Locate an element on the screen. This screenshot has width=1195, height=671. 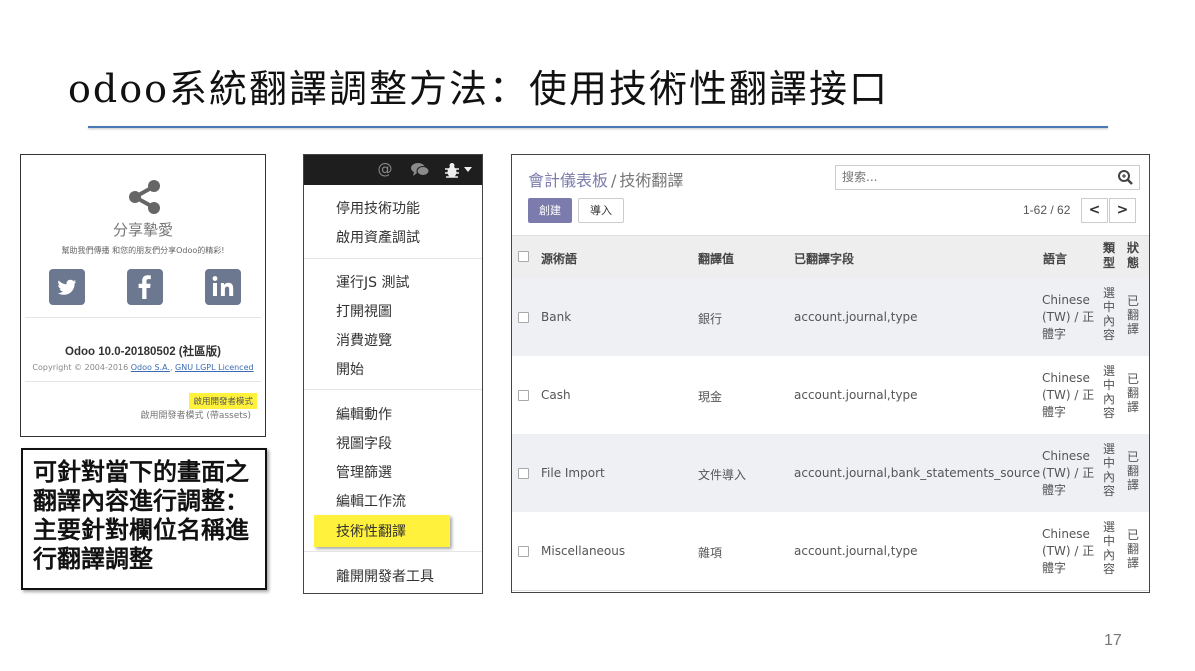
cell-value: 銀行 is located at coordinates (710, 319).